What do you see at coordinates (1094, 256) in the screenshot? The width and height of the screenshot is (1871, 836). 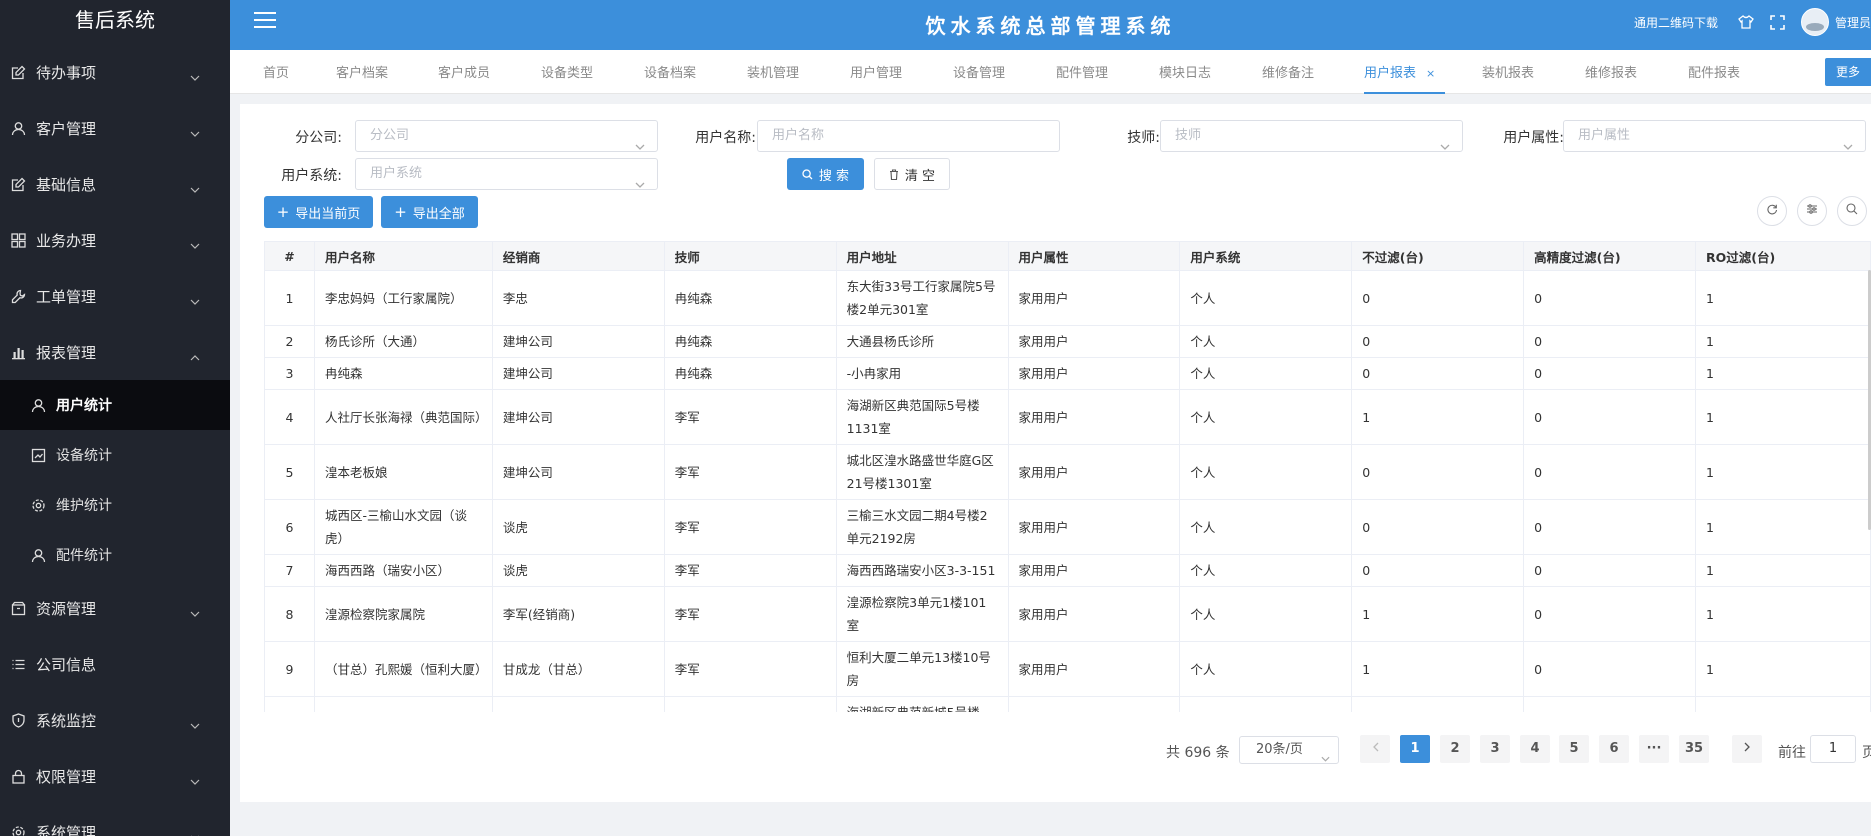 I see `column-header: 用户属性` at bounding box center [1094, 256].